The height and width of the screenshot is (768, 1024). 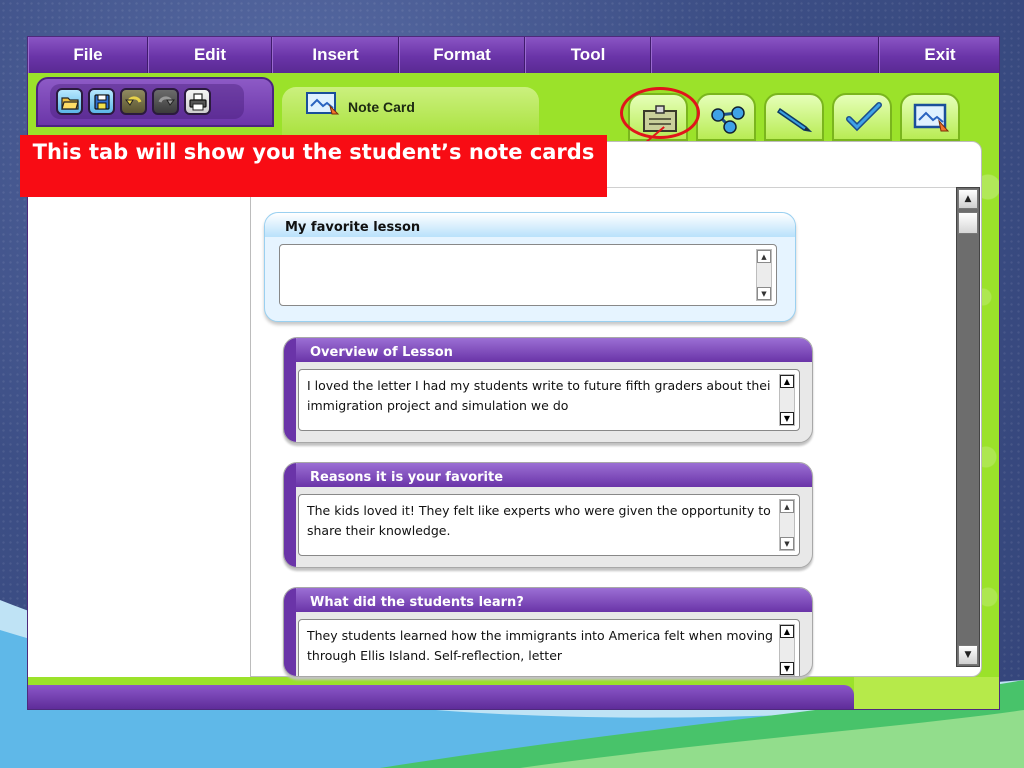 I want to click on redo-button, so click(x=165, y=101).